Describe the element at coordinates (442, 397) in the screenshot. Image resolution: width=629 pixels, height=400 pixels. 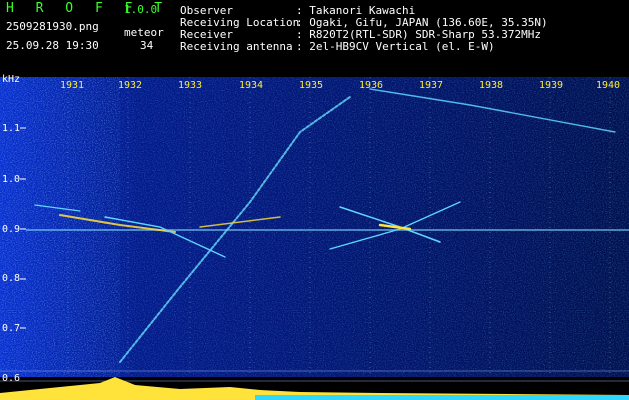
I see `amplitude-baseline` at that location.